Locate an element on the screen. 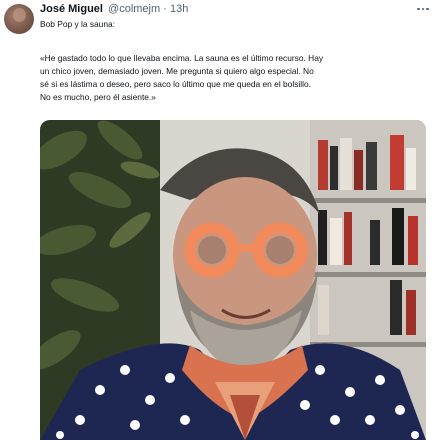  author-handle: @colmejm is located at coordinates (134, 9).